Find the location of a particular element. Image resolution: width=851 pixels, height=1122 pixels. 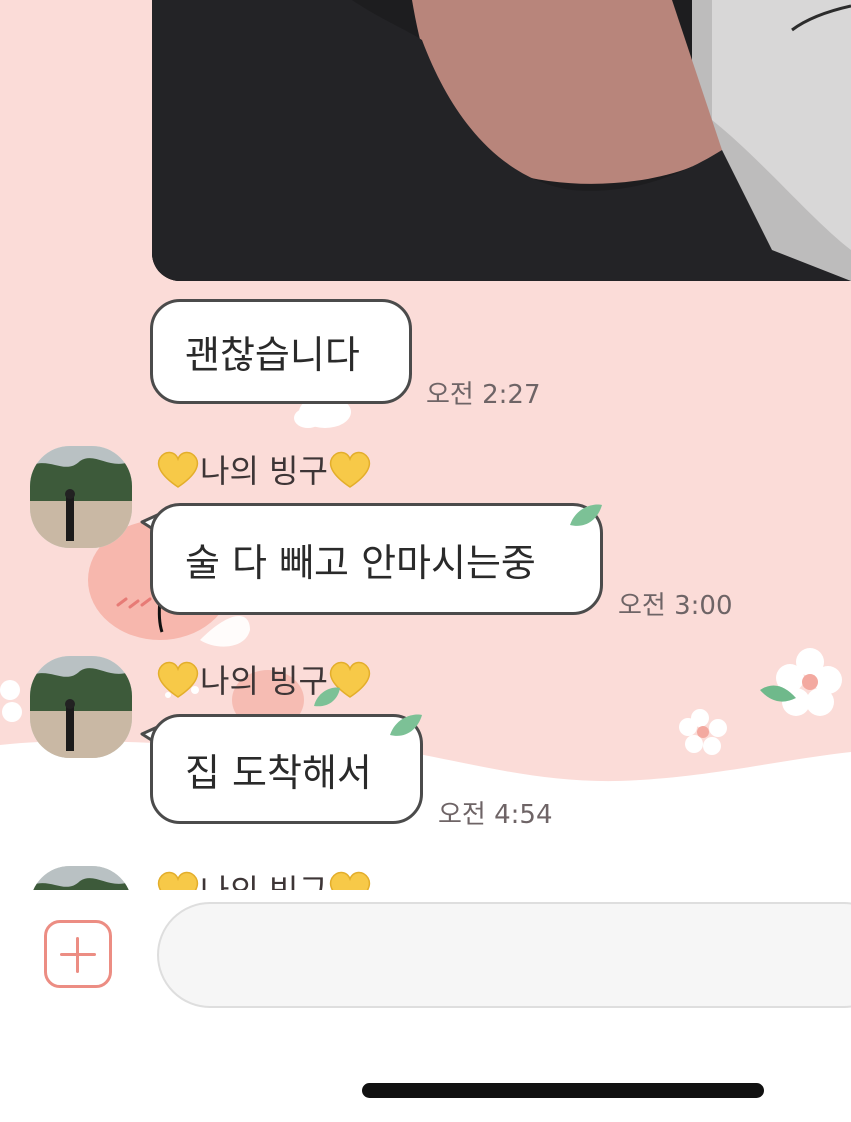

message-bubble: 술 다 빼고 안마시는중 is located at coordinates (376, 559).